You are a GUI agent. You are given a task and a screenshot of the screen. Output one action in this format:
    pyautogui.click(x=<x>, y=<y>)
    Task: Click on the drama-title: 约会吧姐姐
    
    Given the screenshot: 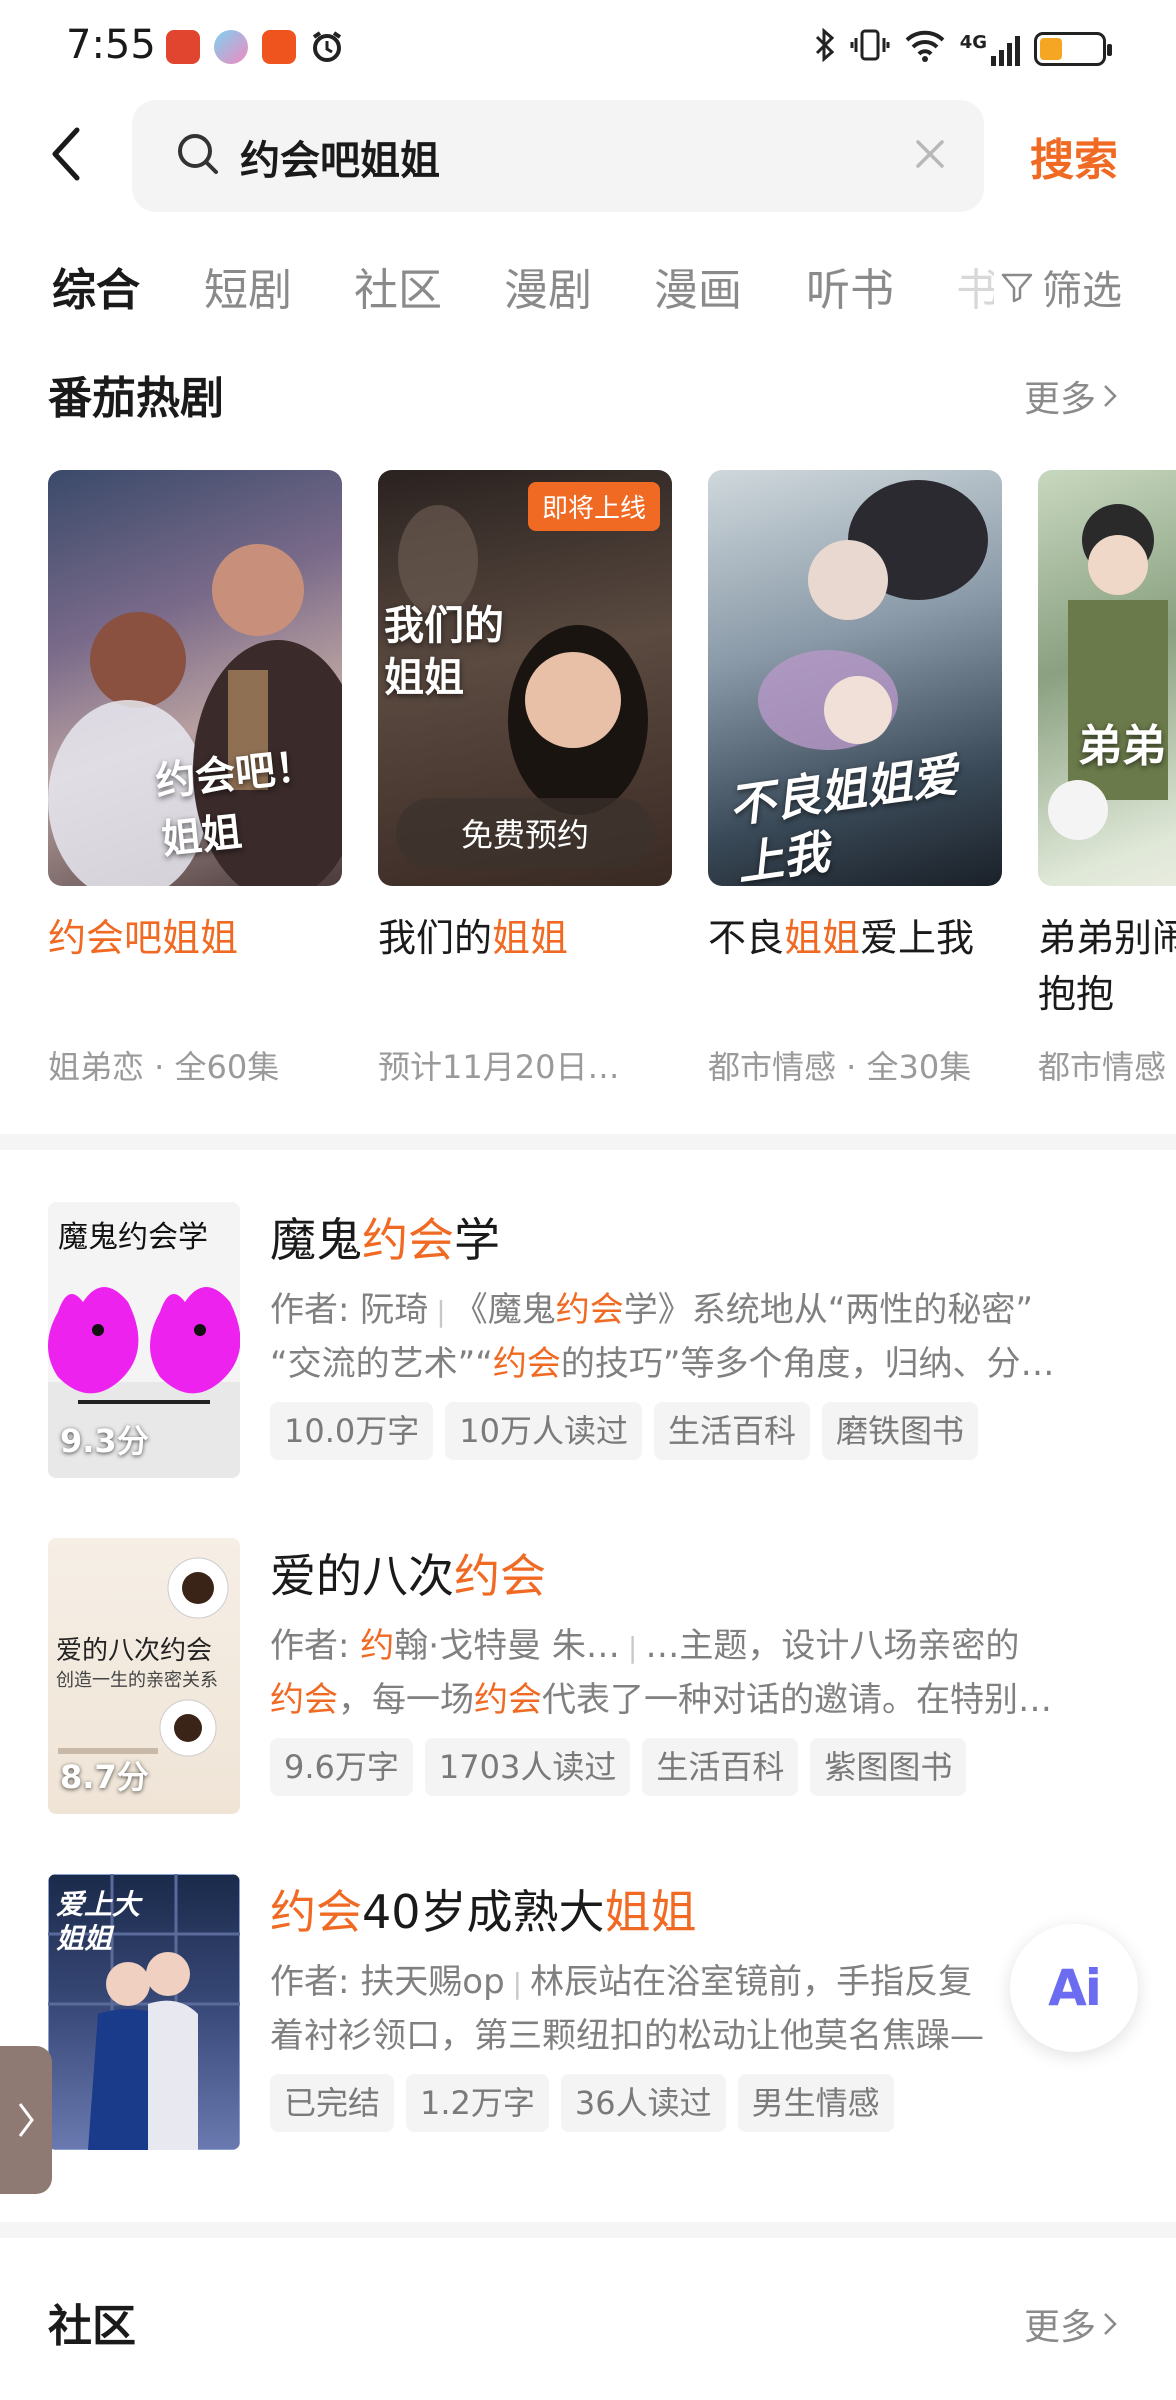 What is the action you would take?
    pyautogui.click(x=195, y=938)
    